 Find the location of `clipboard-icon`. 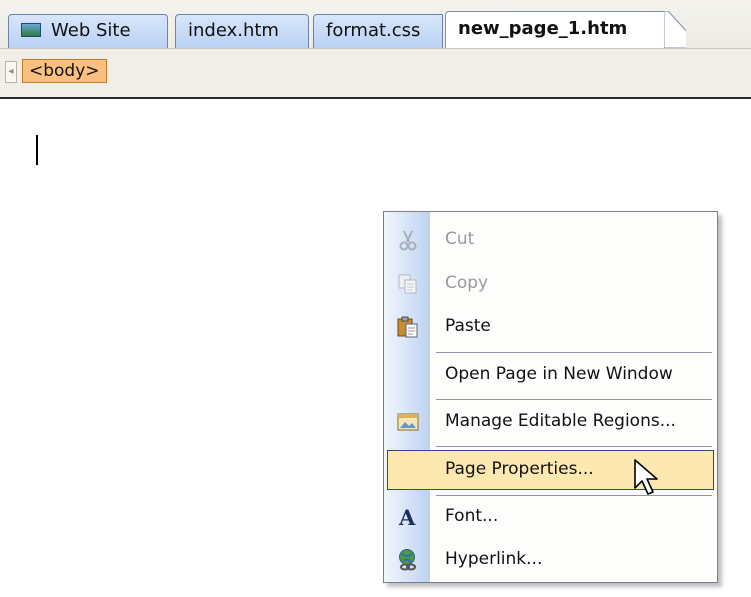

clipboard-icon is located at coordinates (408, 327).